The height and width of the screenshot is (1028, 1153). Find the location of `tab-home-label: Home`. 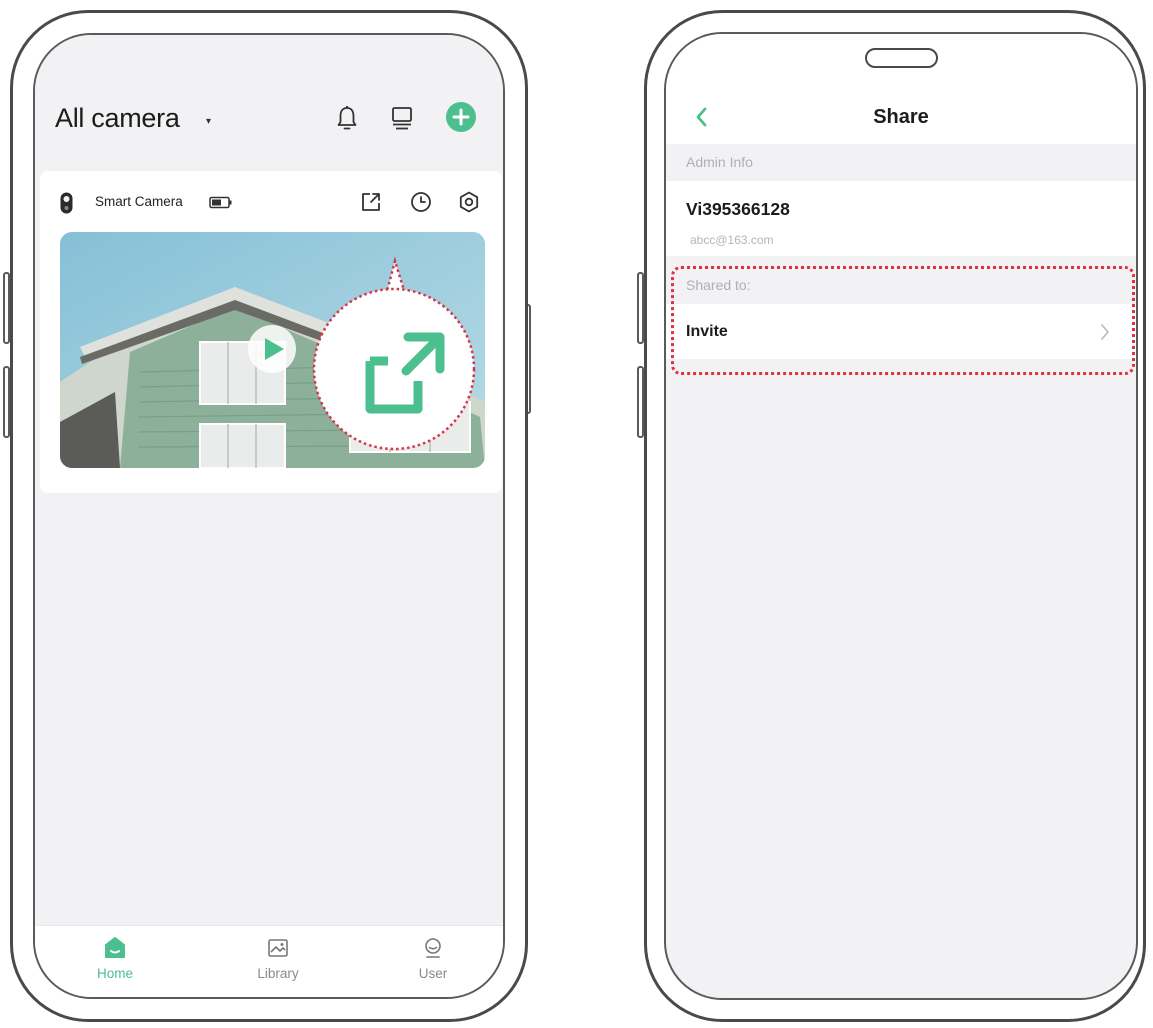

tab-home-label: Home is located at coordinates (114, 973).